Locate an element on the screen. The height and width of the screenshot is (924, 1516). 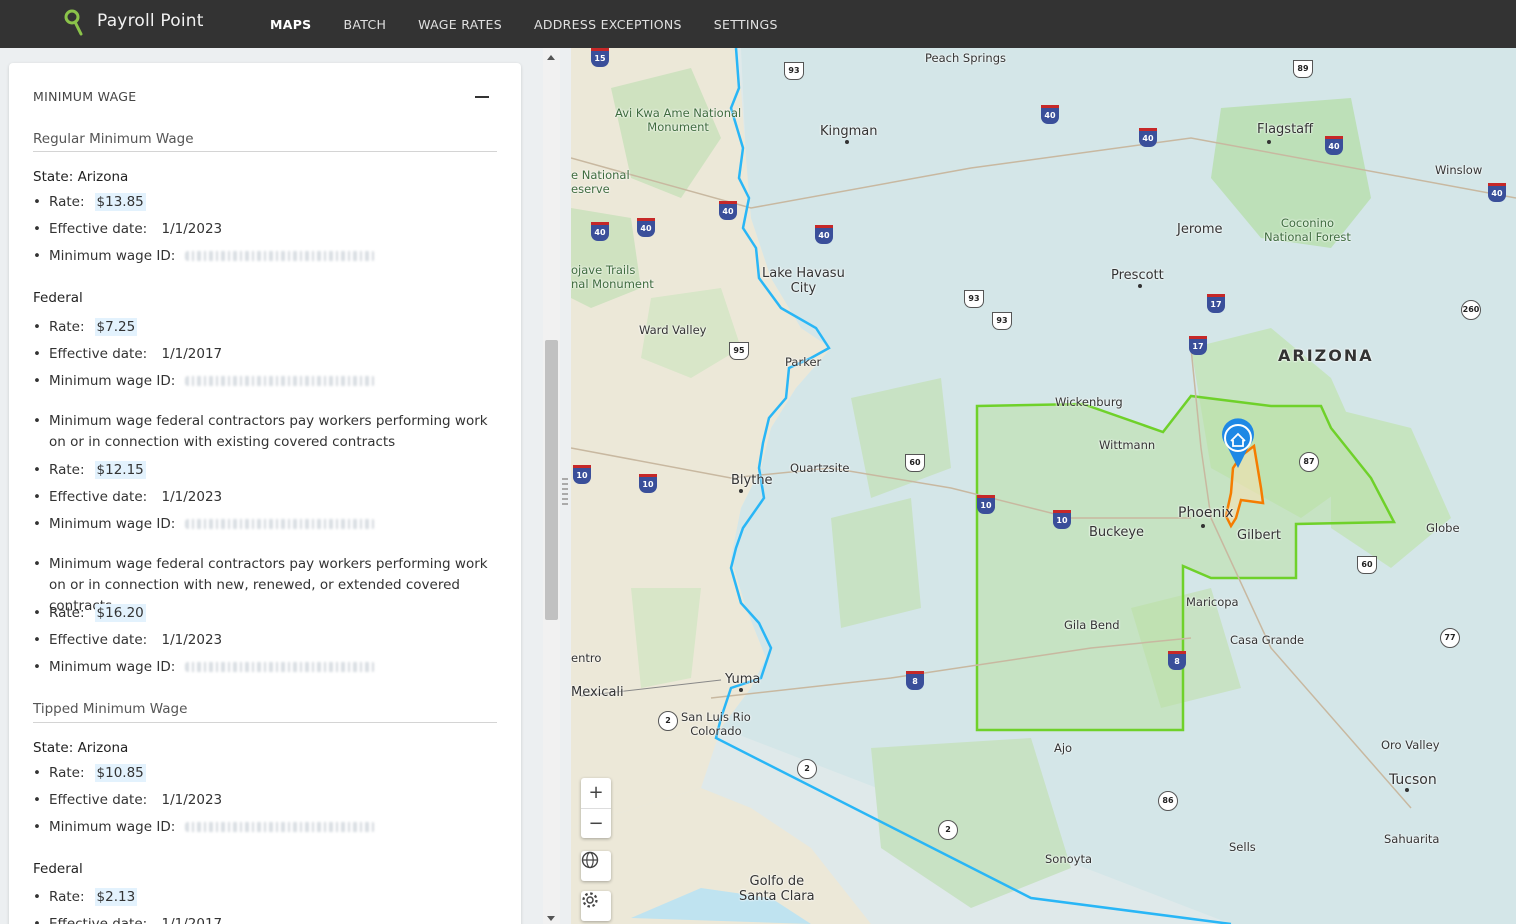
place-label: Sonoyta is located at coordinates (1069, 859).